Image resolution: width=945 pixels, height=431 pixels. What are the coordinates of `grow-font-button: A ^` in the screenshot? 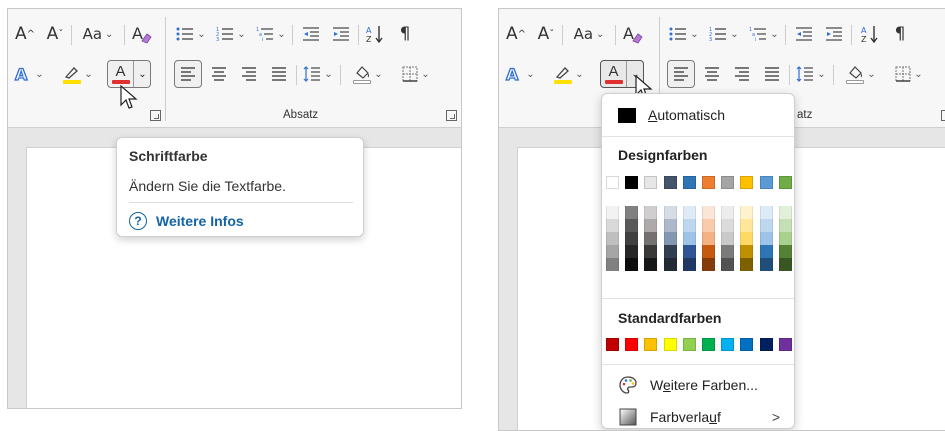 It's located at (25, 34).